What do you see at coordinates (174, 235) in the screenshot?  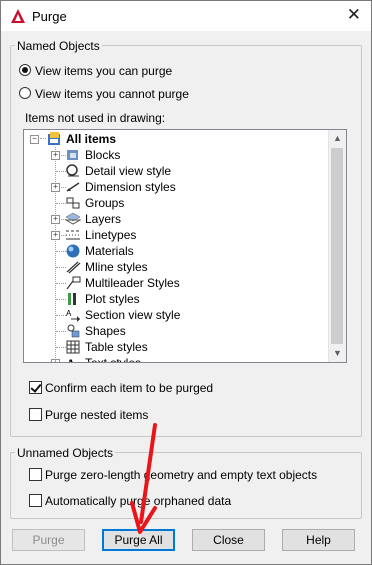 I see `tree-item: + Linetypes` at bounding box center [174, 235].